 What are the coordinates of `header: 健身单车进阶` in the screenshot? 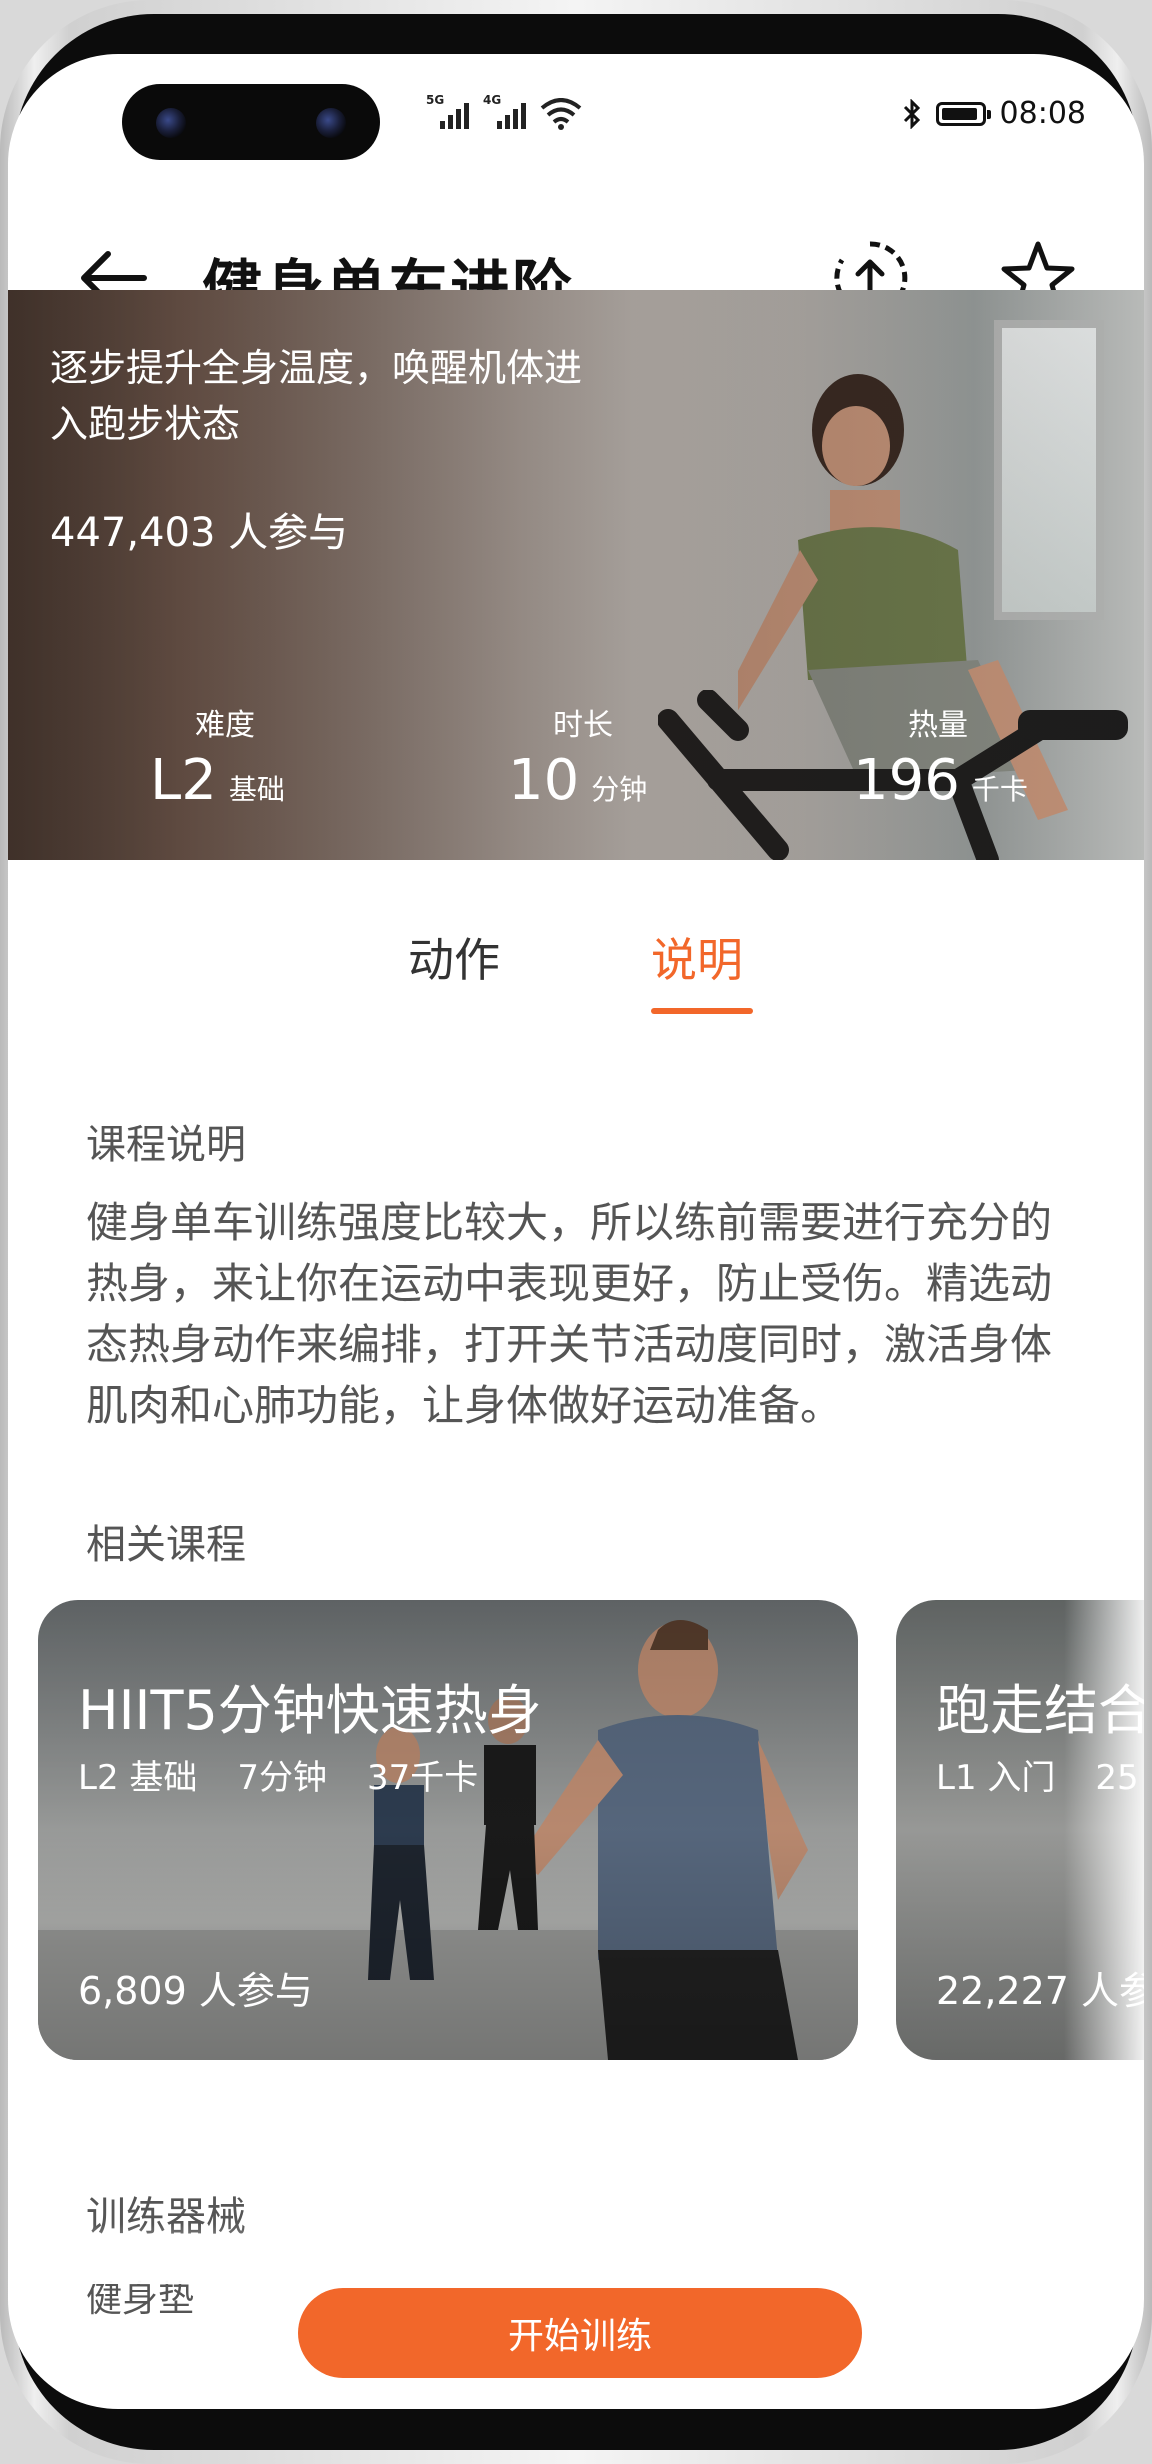 It's located at (576, 249).